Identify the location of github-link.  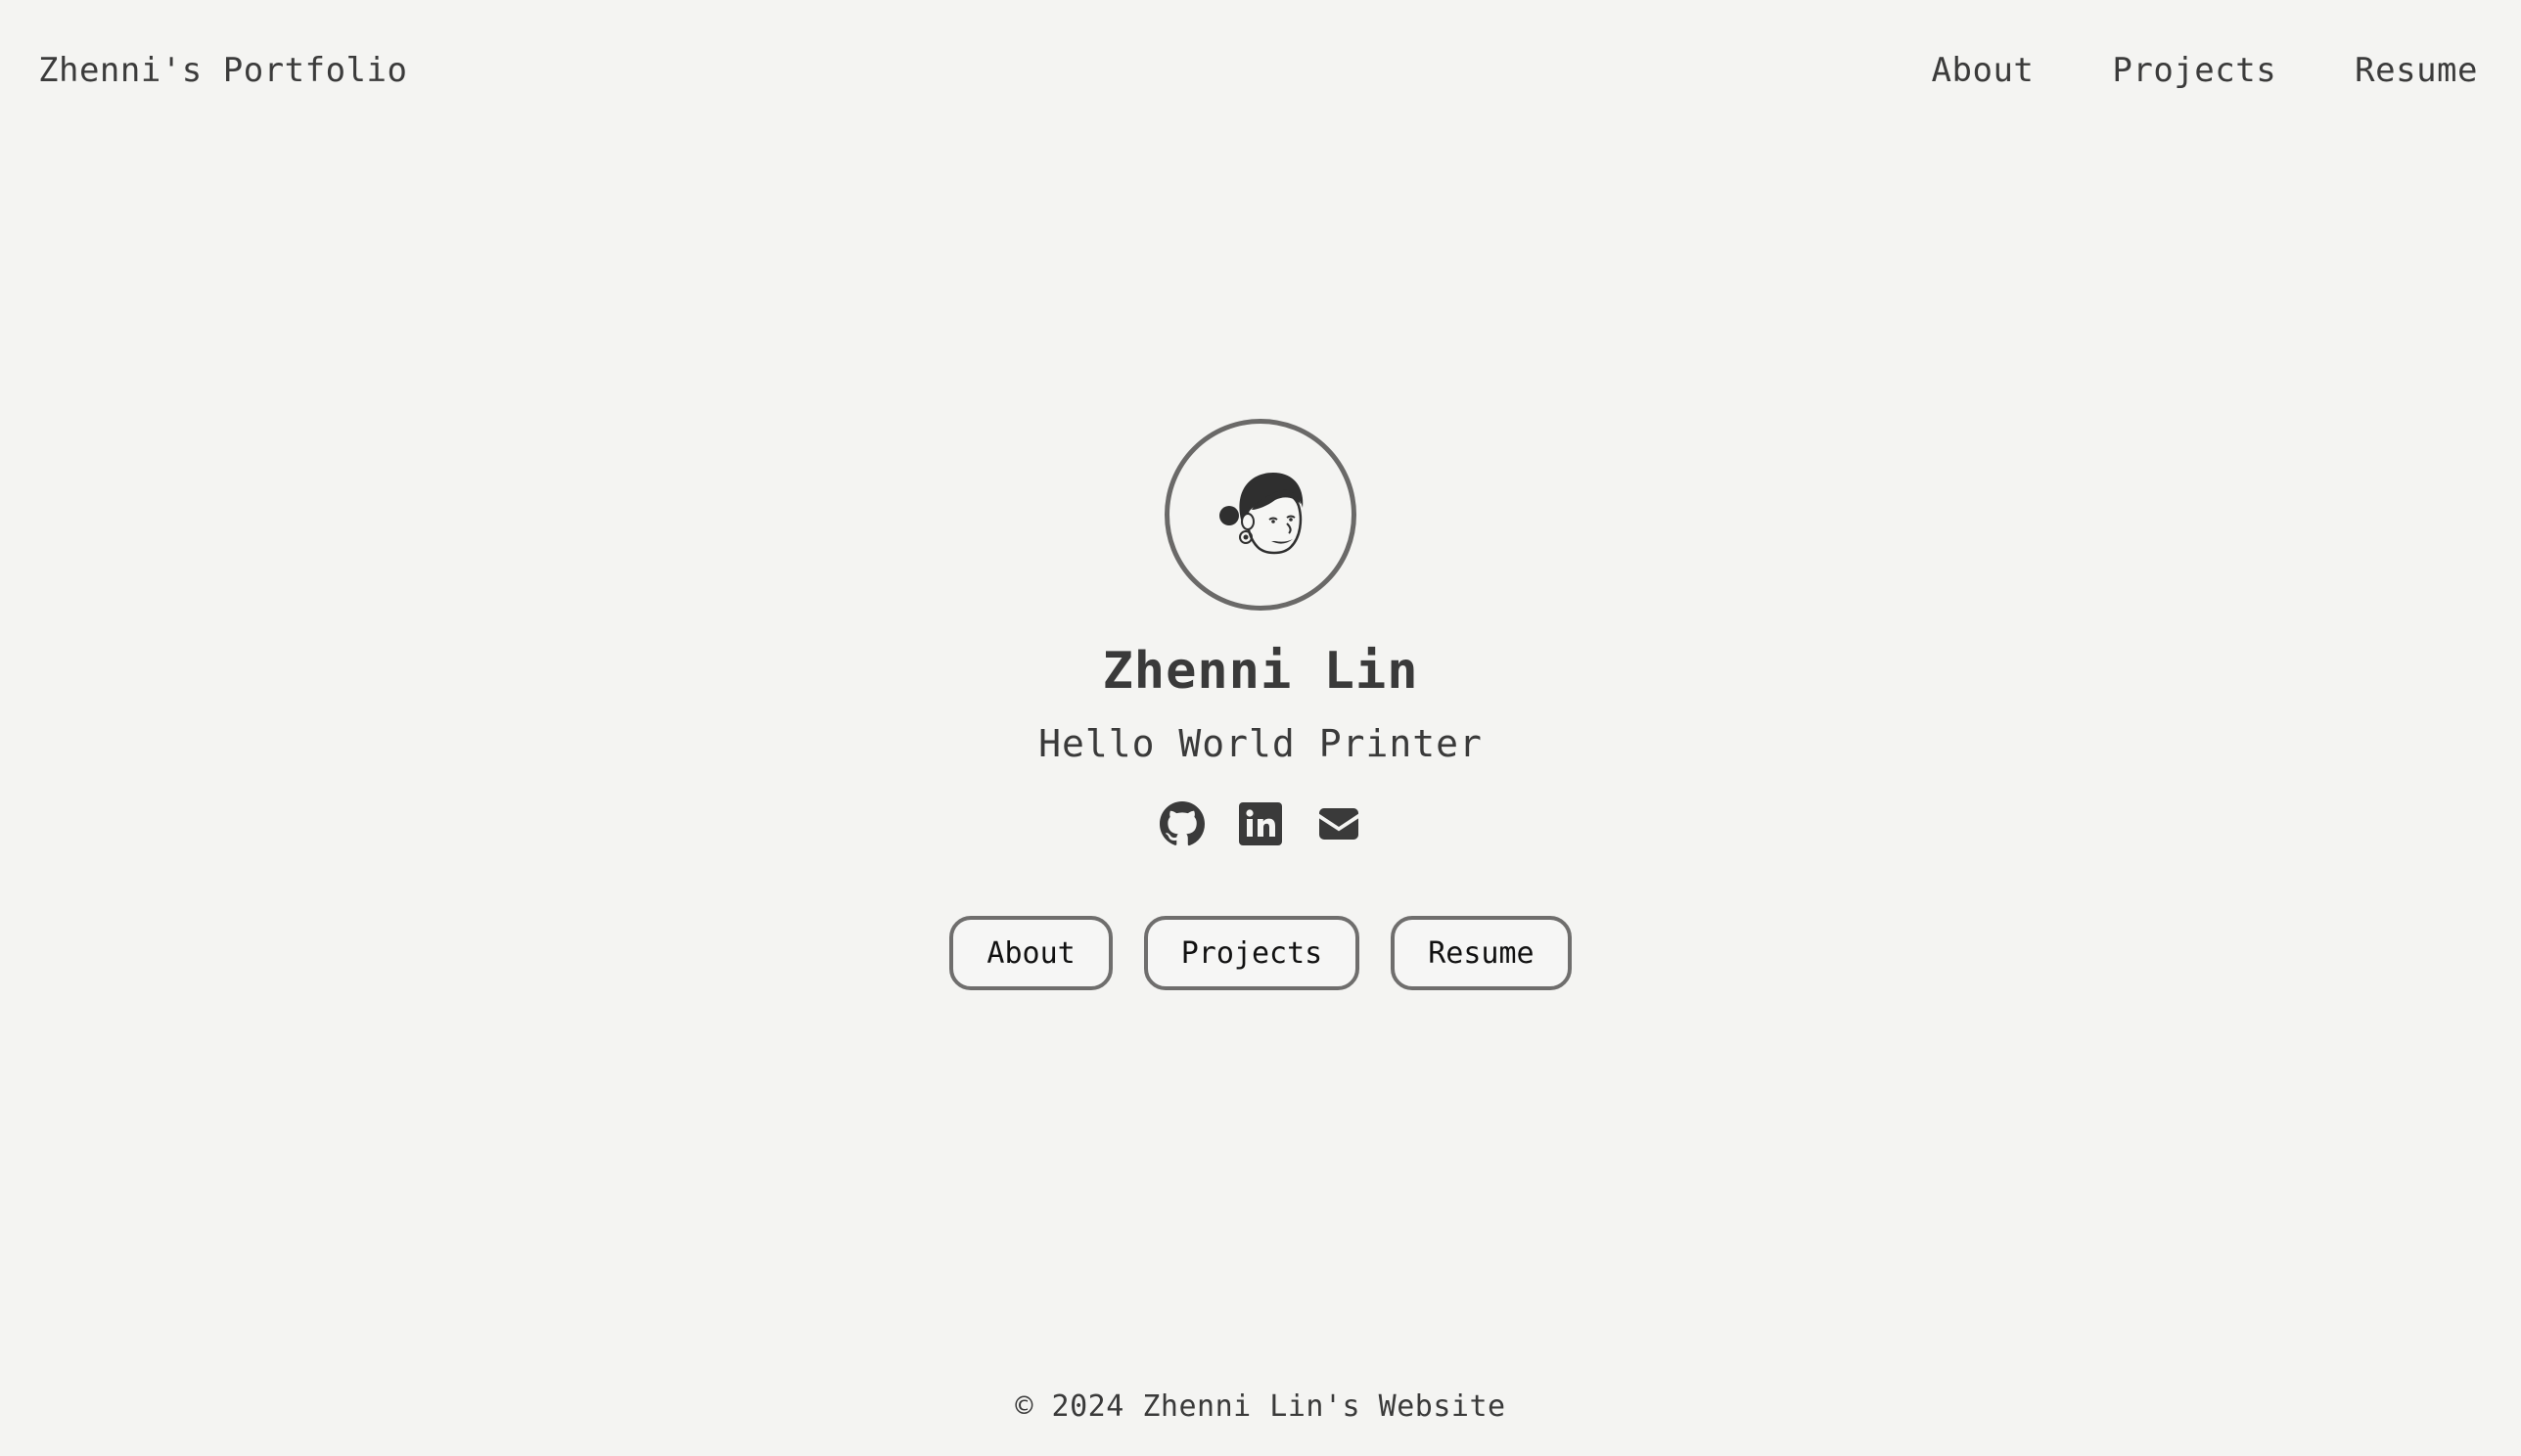
(1182, 823).